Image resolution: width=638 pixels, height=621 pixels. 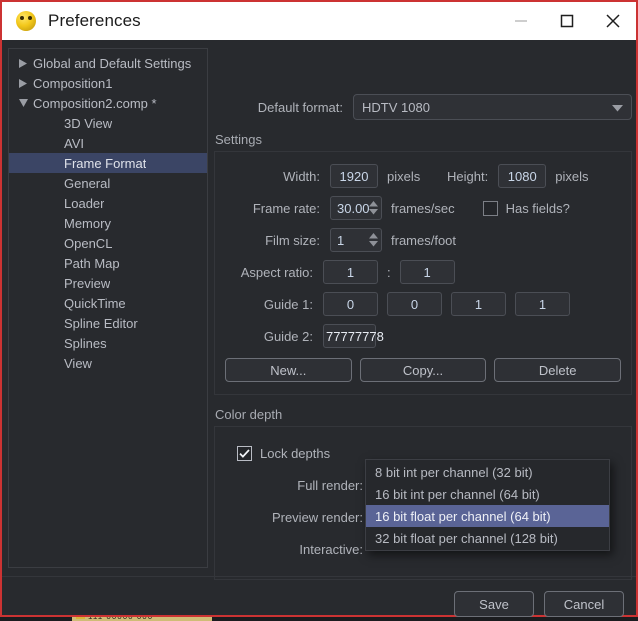 I want to click on sidebar-item-composition1: Composition1, so click(x=108, y=83).